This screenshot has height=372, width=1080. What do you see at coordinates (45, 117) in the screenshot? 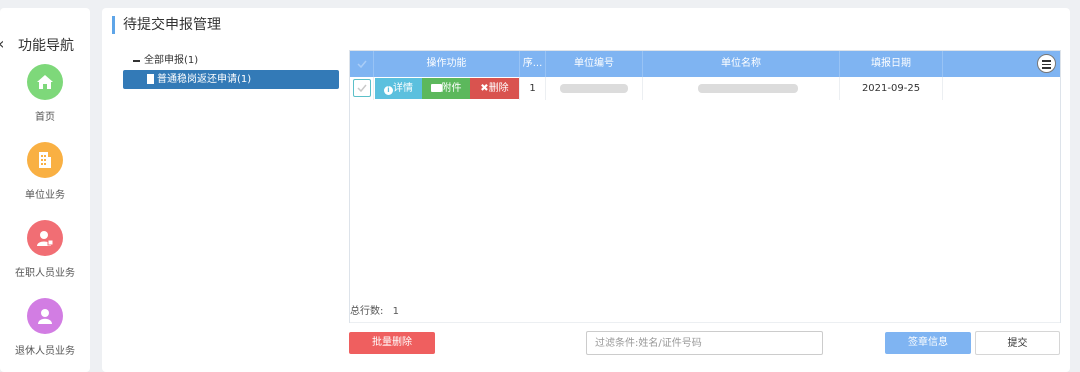
I see `nav-item-label: 首页` at bounding box center [45, 117].